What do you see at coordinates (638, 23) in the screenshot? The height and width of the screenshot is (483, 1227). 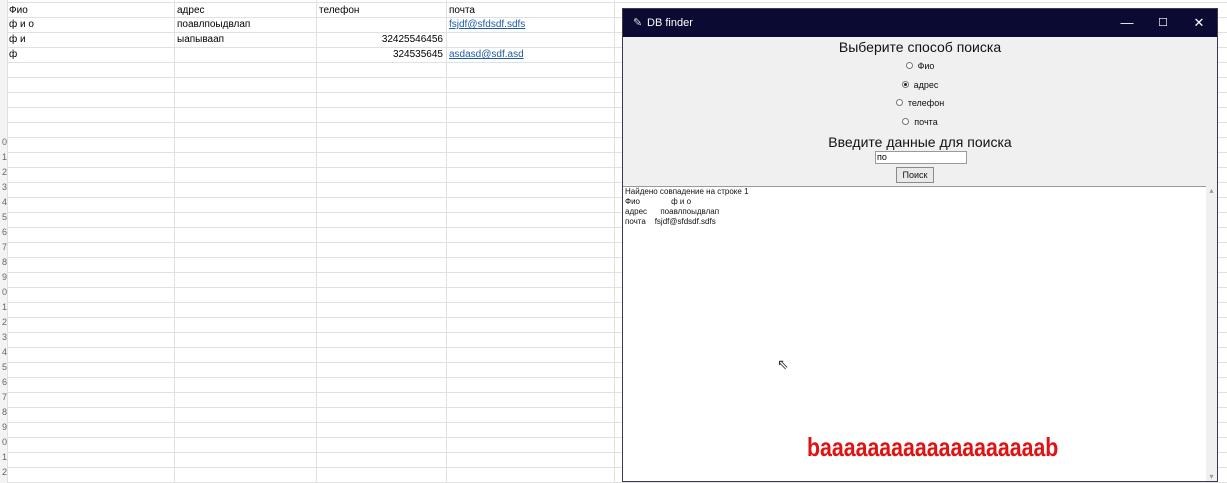 I see `feather-icon: ✎` at bounding box center [638, 23].